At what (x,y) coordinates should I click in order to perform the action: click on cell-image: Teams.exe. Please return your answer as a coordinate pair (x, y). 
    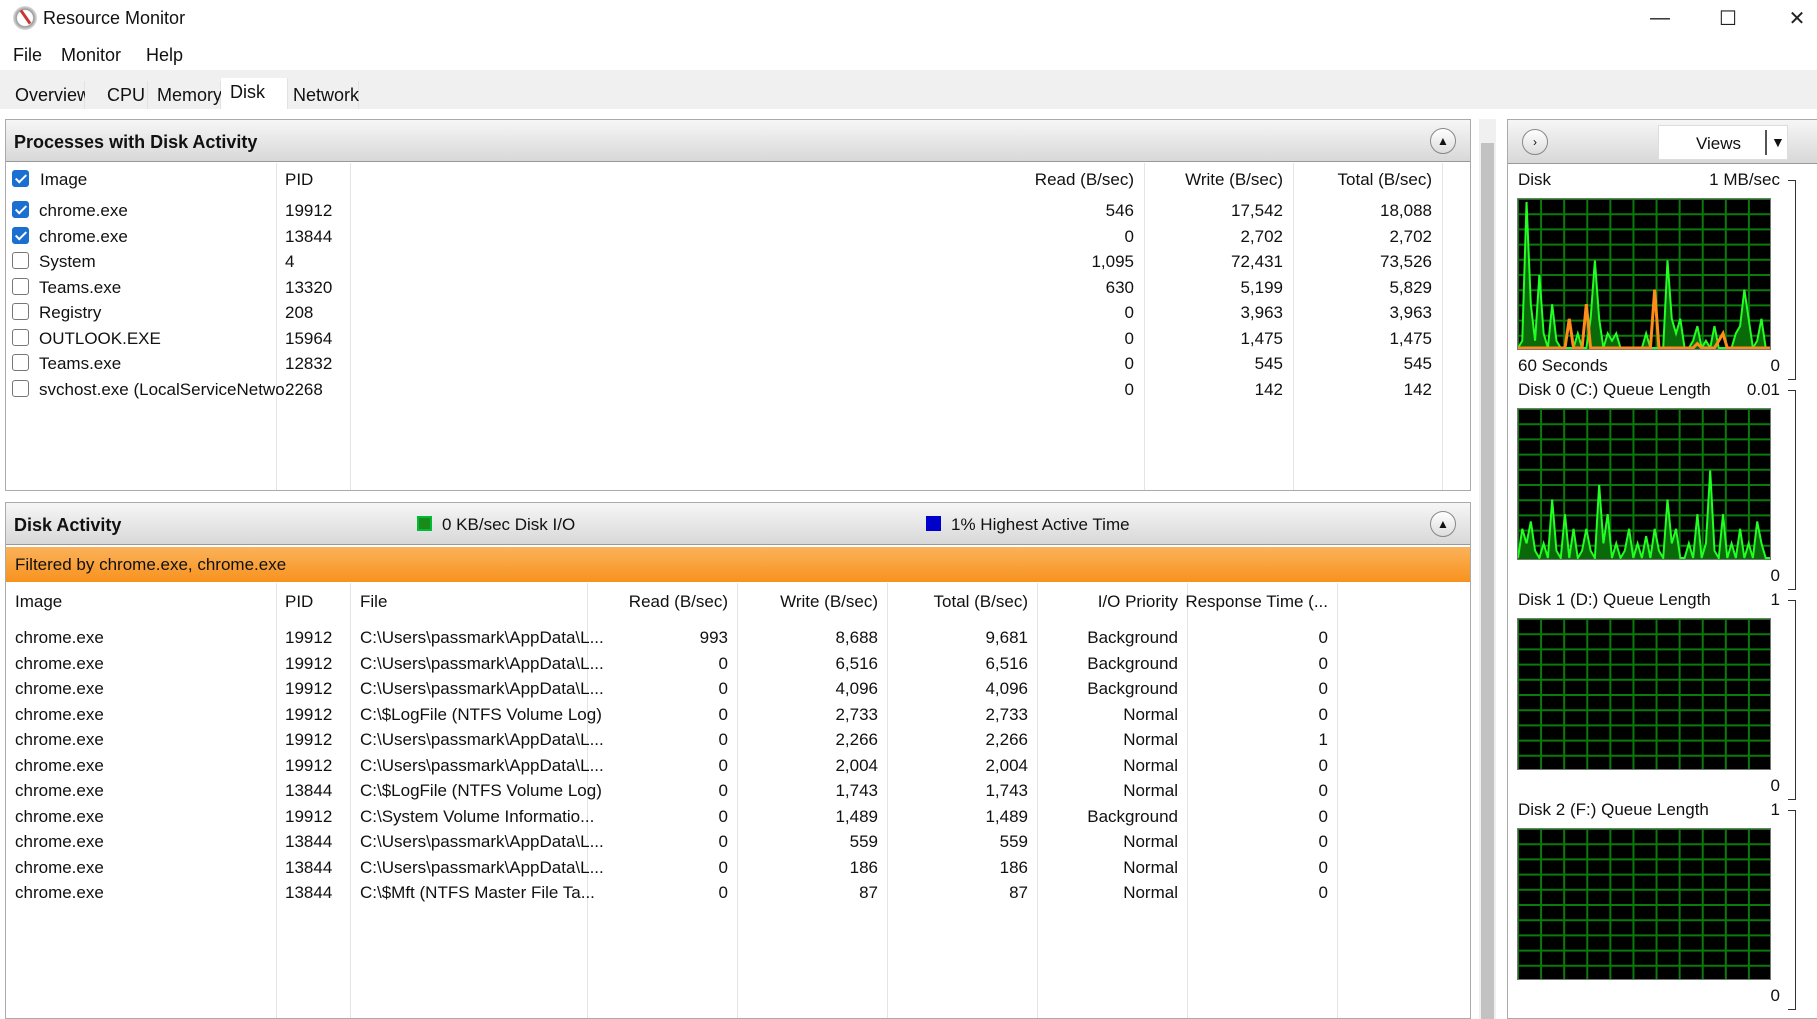
    Looking at the image, I should click on (80, 287).